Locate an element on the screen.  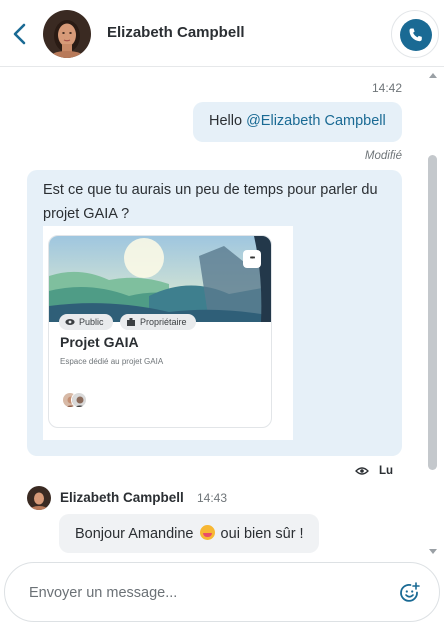
owner-tag: Propriétaire is located at coordinates (158, 322).